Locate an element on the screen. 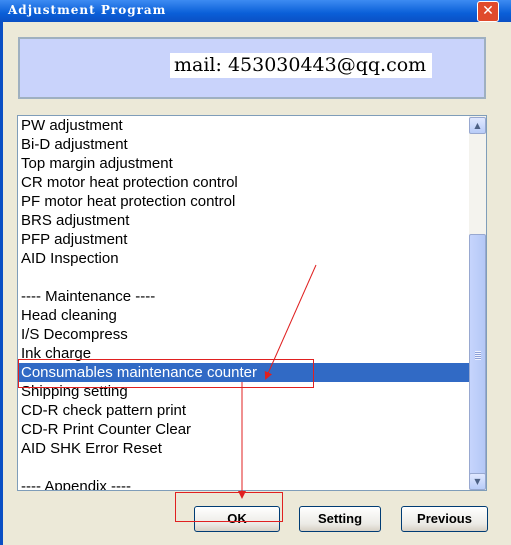 This screenshot has height=545, width=511. list-scrollbar: ▲ ▼ is located at coordinates (477, 303).